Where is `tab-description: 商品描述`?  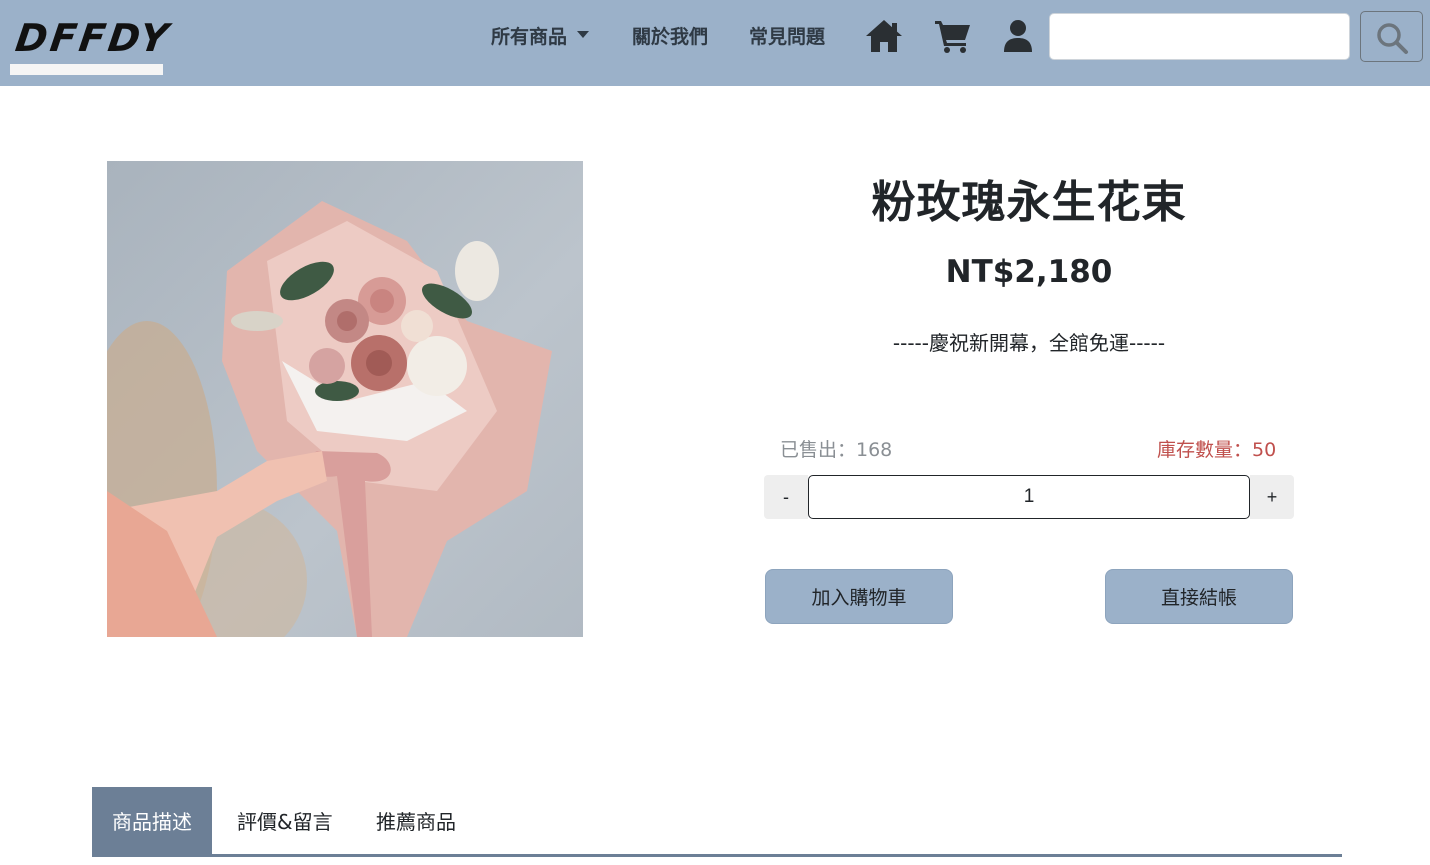 tab-description: 商品描述 is located at coordinates (152, 820).